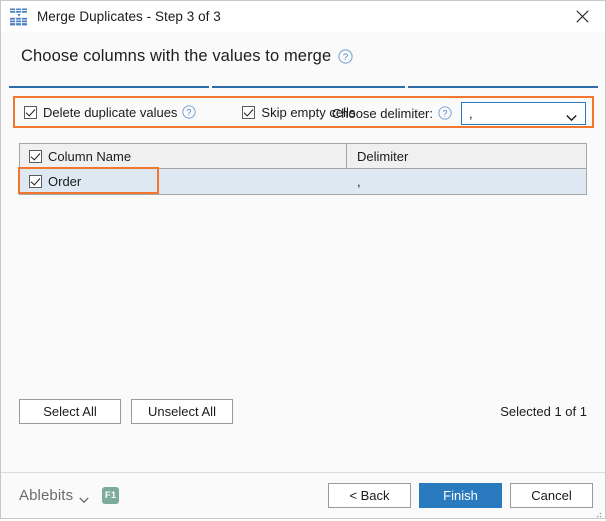 The image size is (606, 521). What do you see at coordinates (383, 156) in the screenshot?
I see `grid-header-delimiter-label: Delimiter` at bounding box center [383, 156].